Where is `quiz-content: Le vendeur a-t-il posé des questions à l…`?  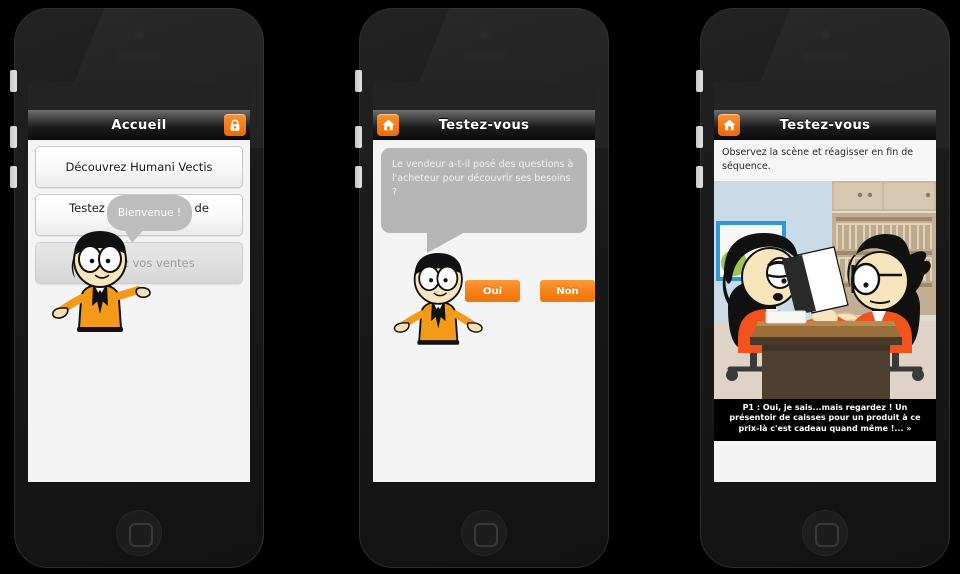
quiz-content: Le vendeur a-t-il posé des questions à l… is located at coordinates (484, 311).